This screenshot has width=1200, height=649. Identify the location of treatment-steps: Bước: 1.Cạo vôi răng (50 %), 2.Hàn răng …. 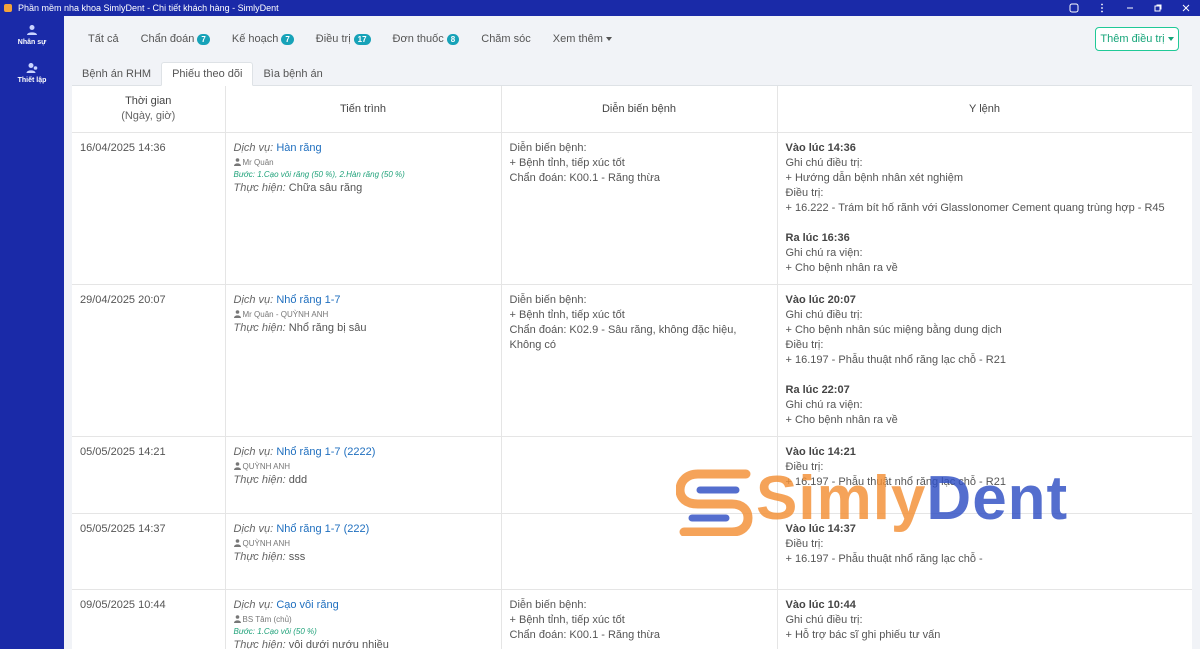
(319, 174).